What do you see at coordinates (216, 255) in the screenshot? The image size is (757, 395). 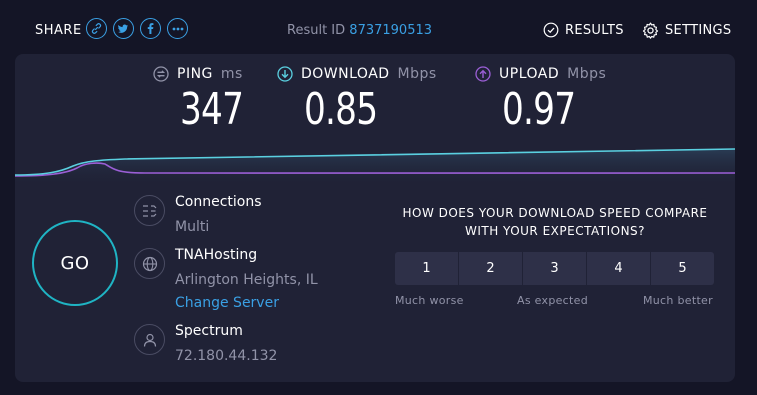 I see `server-host: TNAHosting` at bounding box center [216, 255].